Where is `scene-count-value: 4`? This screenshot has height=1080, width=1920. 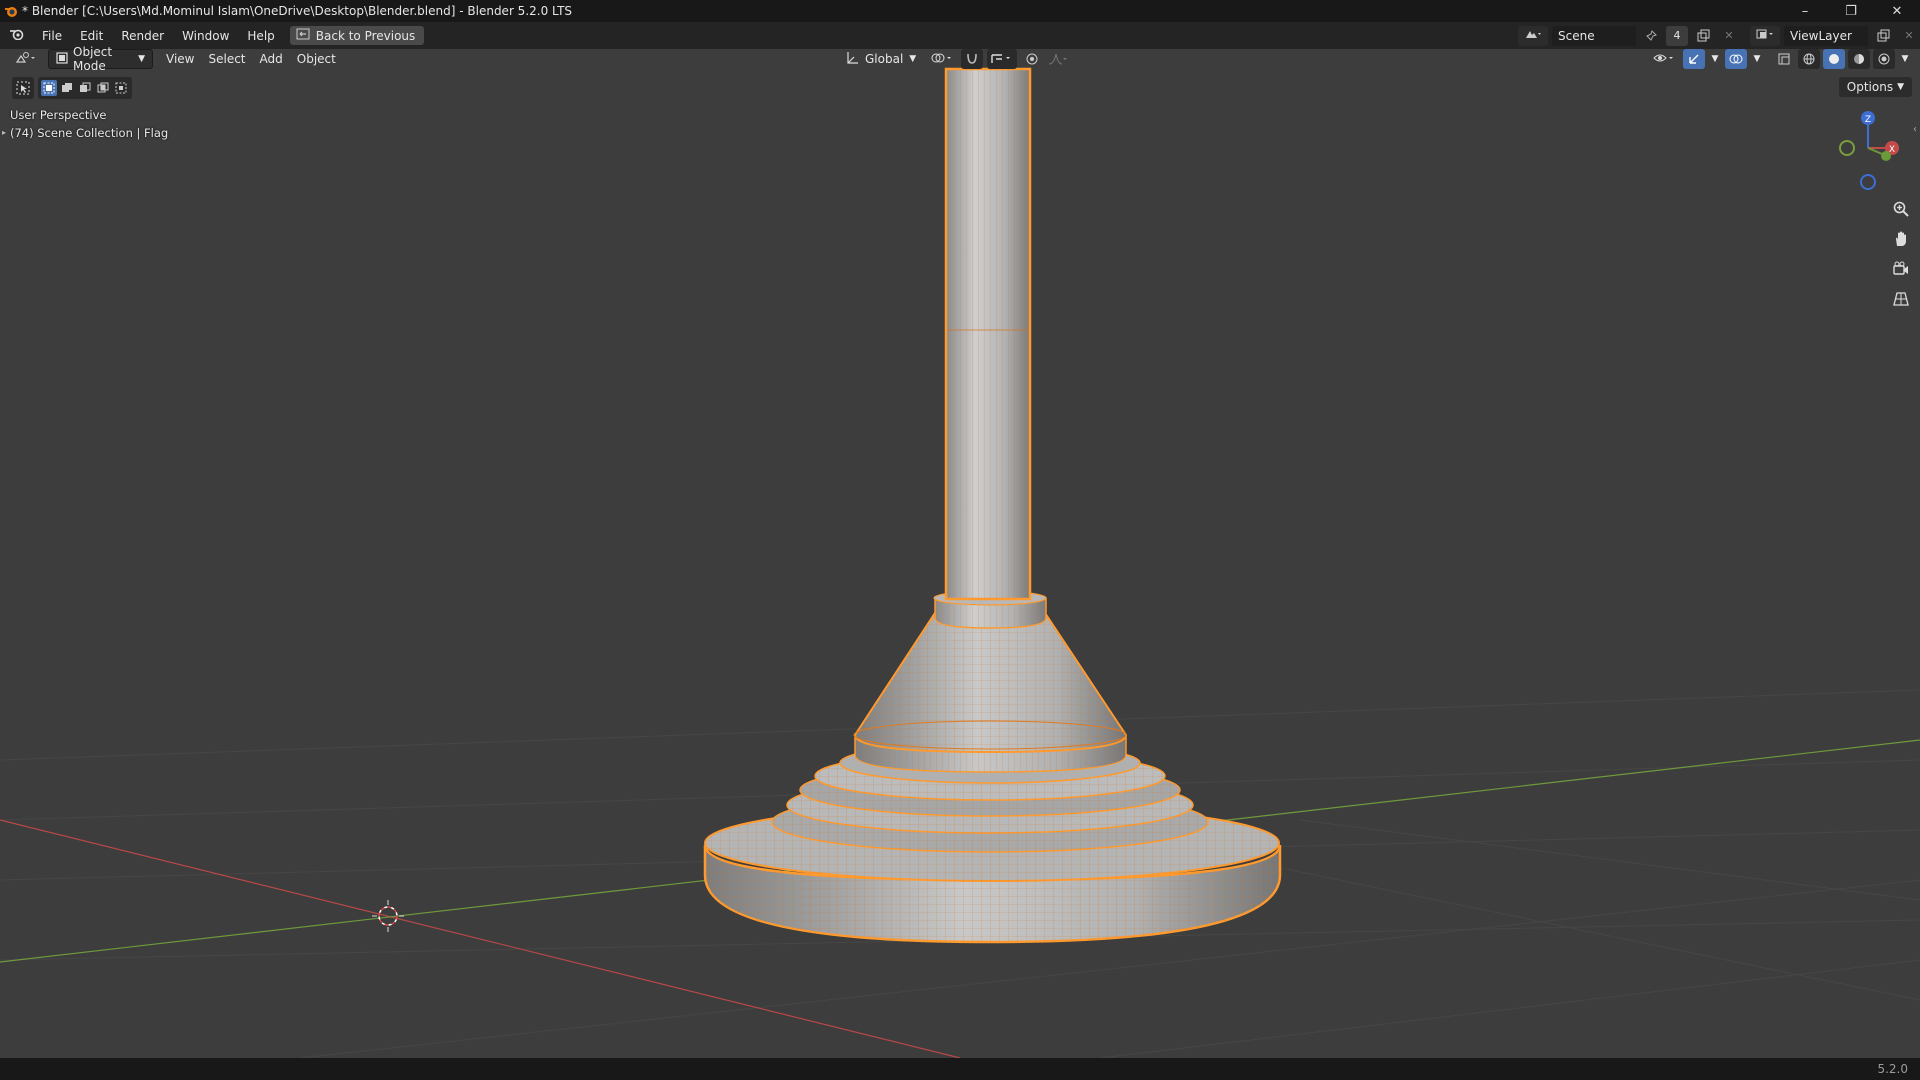
scene-count-value: 4 is located at coordinates (1677, 35).